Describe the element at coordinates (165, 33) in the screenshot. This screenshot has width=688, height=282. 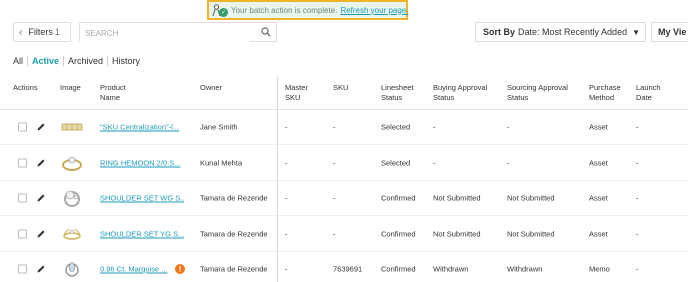
I see `search-input` at that location.